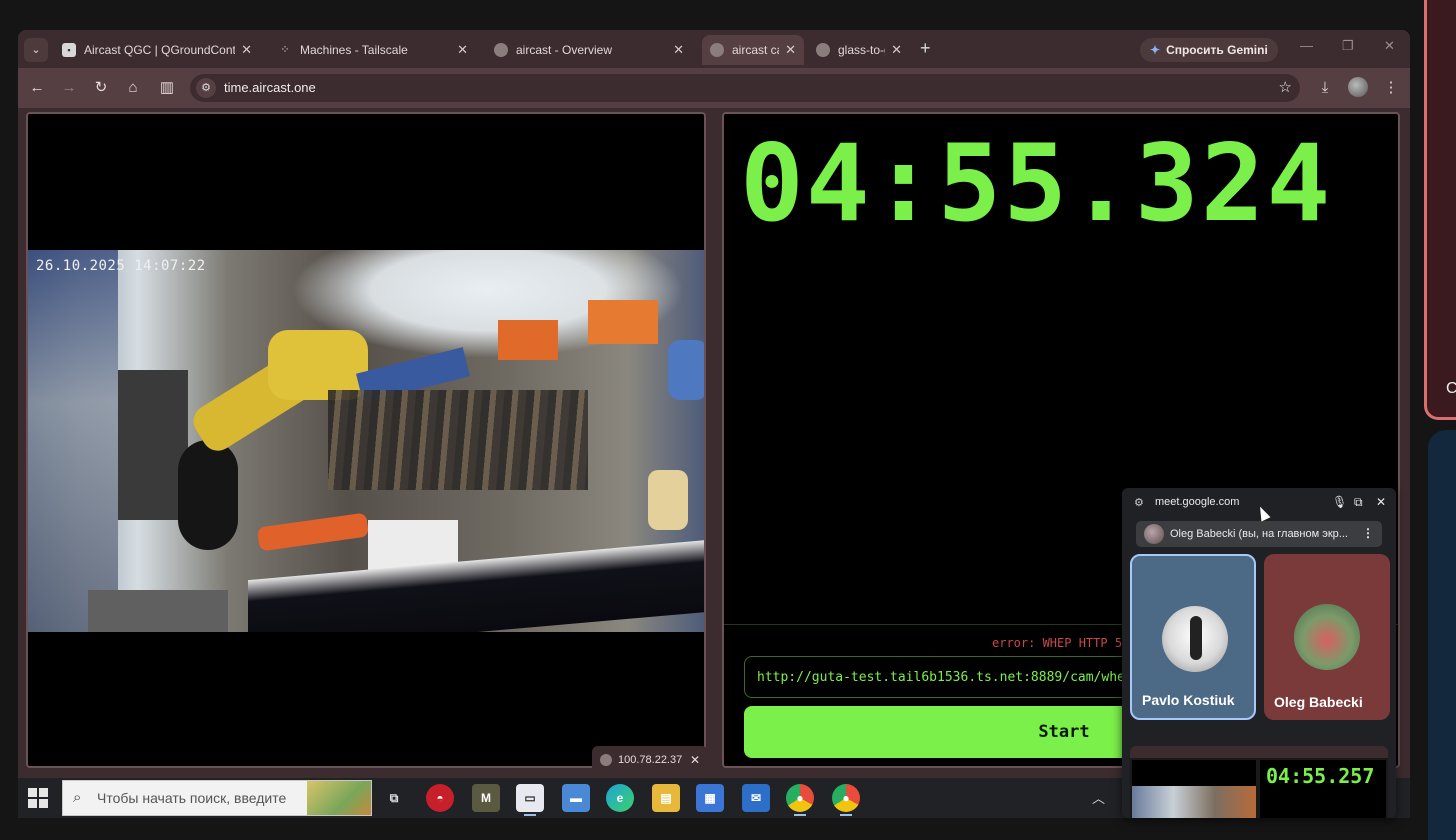 The height and width of the screenshot is (840, 1456). I want to click on microphone-icon: 🎙, so click(1339, 502).